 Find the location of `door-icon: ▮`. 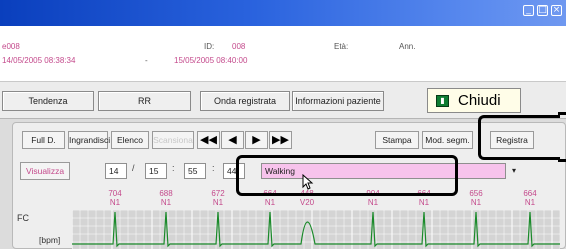

door-icon: ▮ is located at coordinates (442, 101).